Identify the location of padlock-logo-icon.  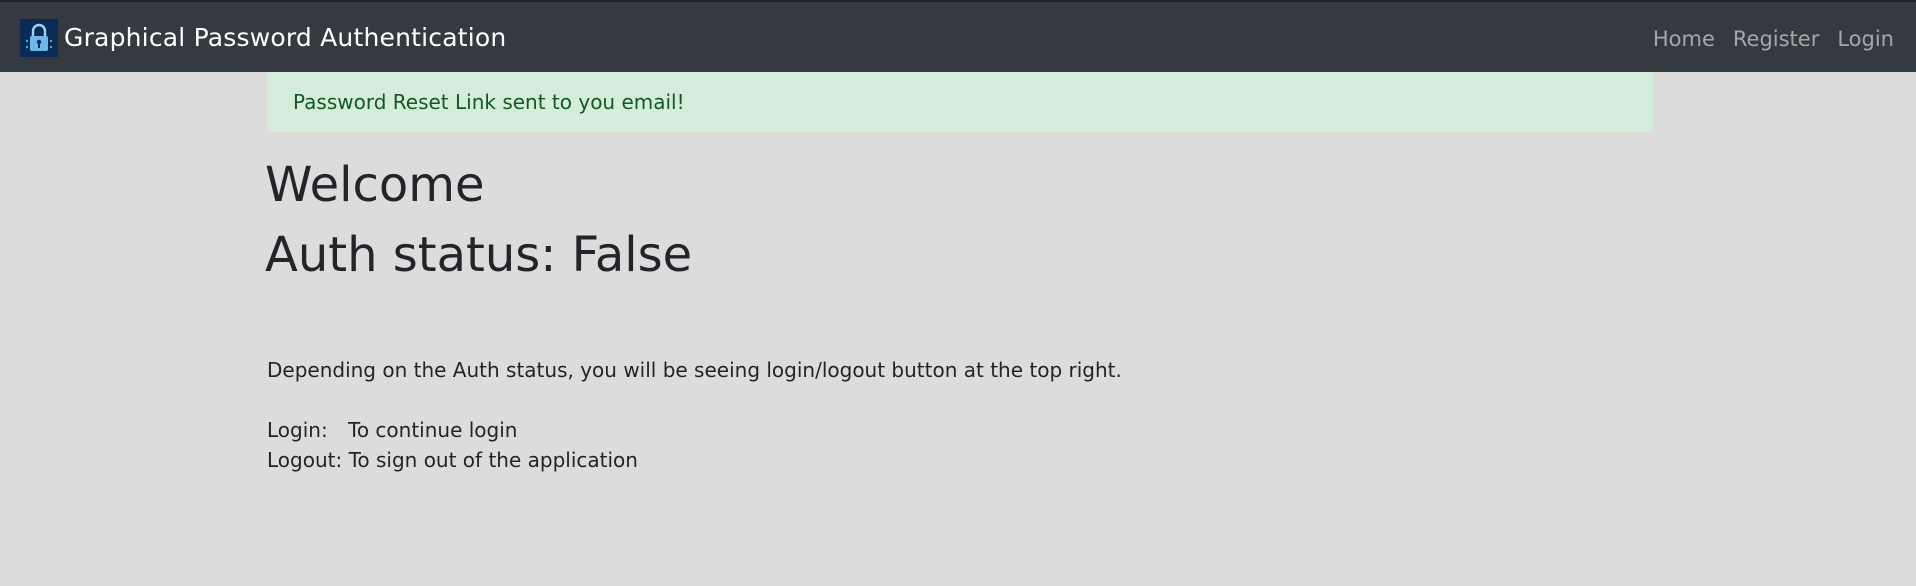
(39, 38).